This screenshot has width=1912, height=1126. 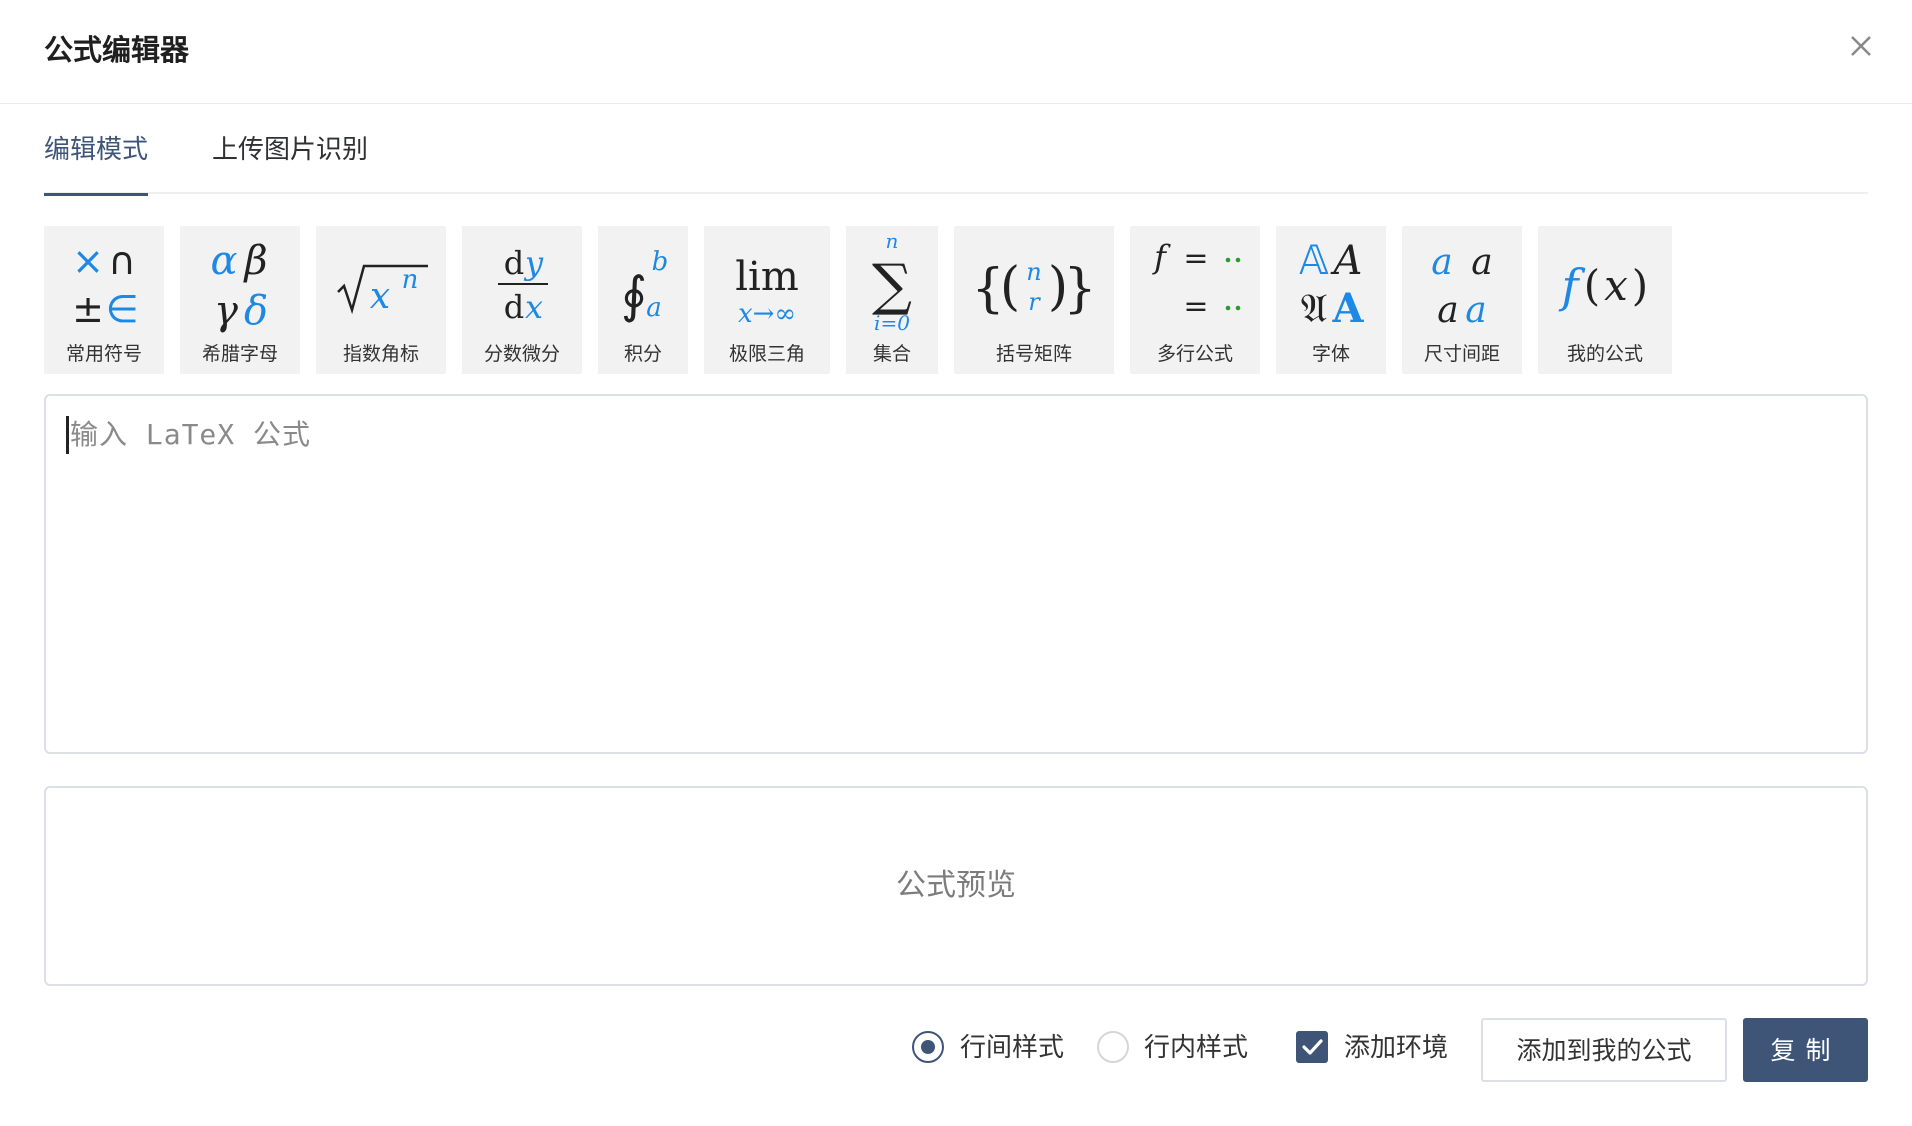 What do you see at coordinates (891, 354) in the screenshot?
I see `toolbar-item-label: 集合` at bounding box center [891, 354].